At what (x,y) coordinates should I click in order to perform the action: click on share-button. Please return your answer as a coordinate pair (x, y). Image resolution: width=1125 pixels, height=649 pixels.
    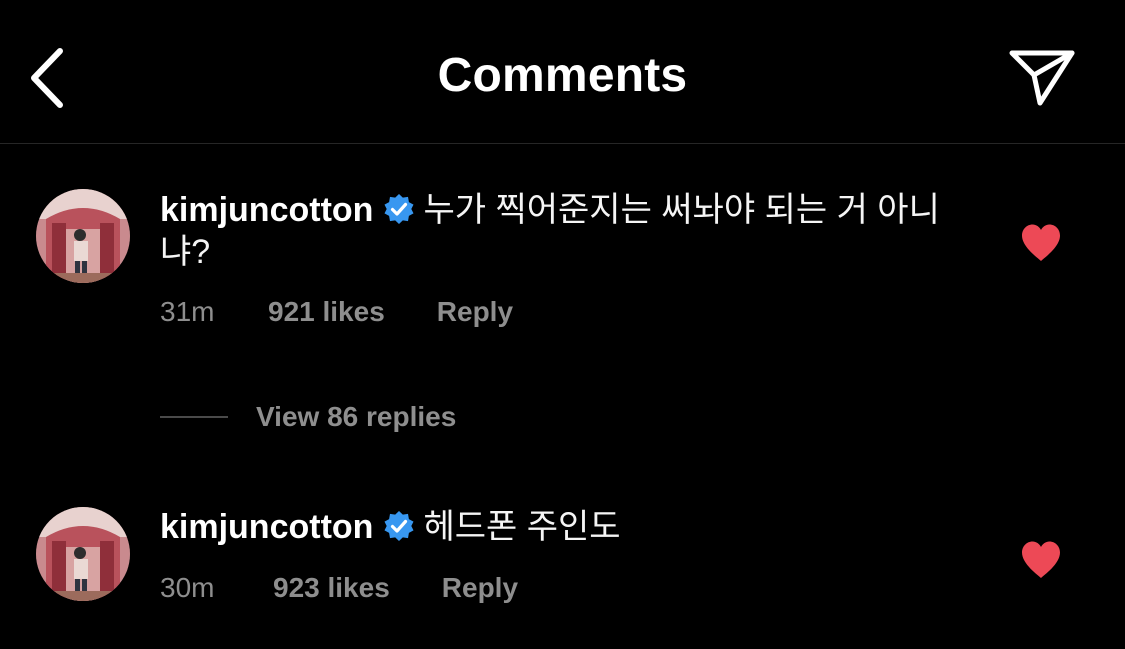
    Looking at the image, I should click on (1042, 77).